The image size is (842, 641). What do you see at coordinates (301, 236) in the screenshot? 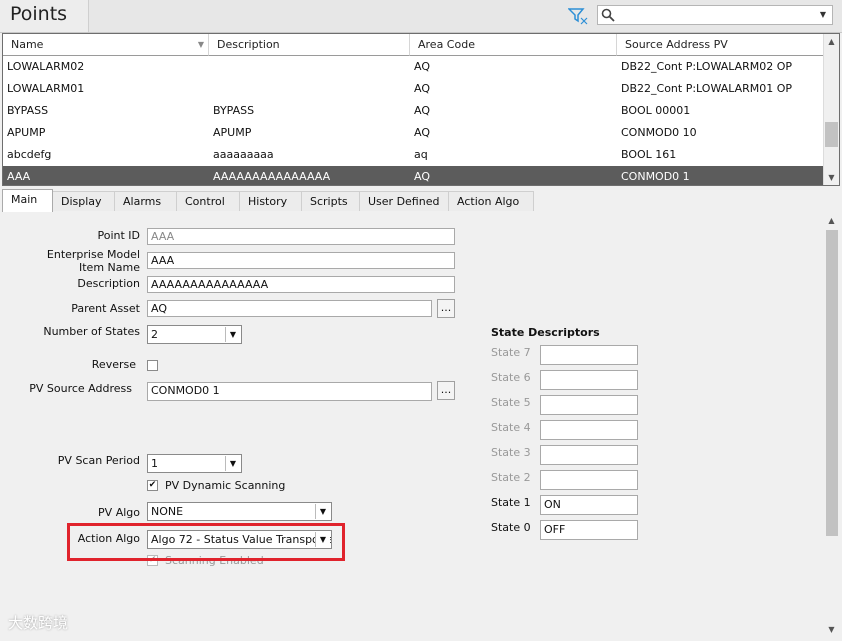
I see `point-id-field: AAA` at bounding box center [301, 236].